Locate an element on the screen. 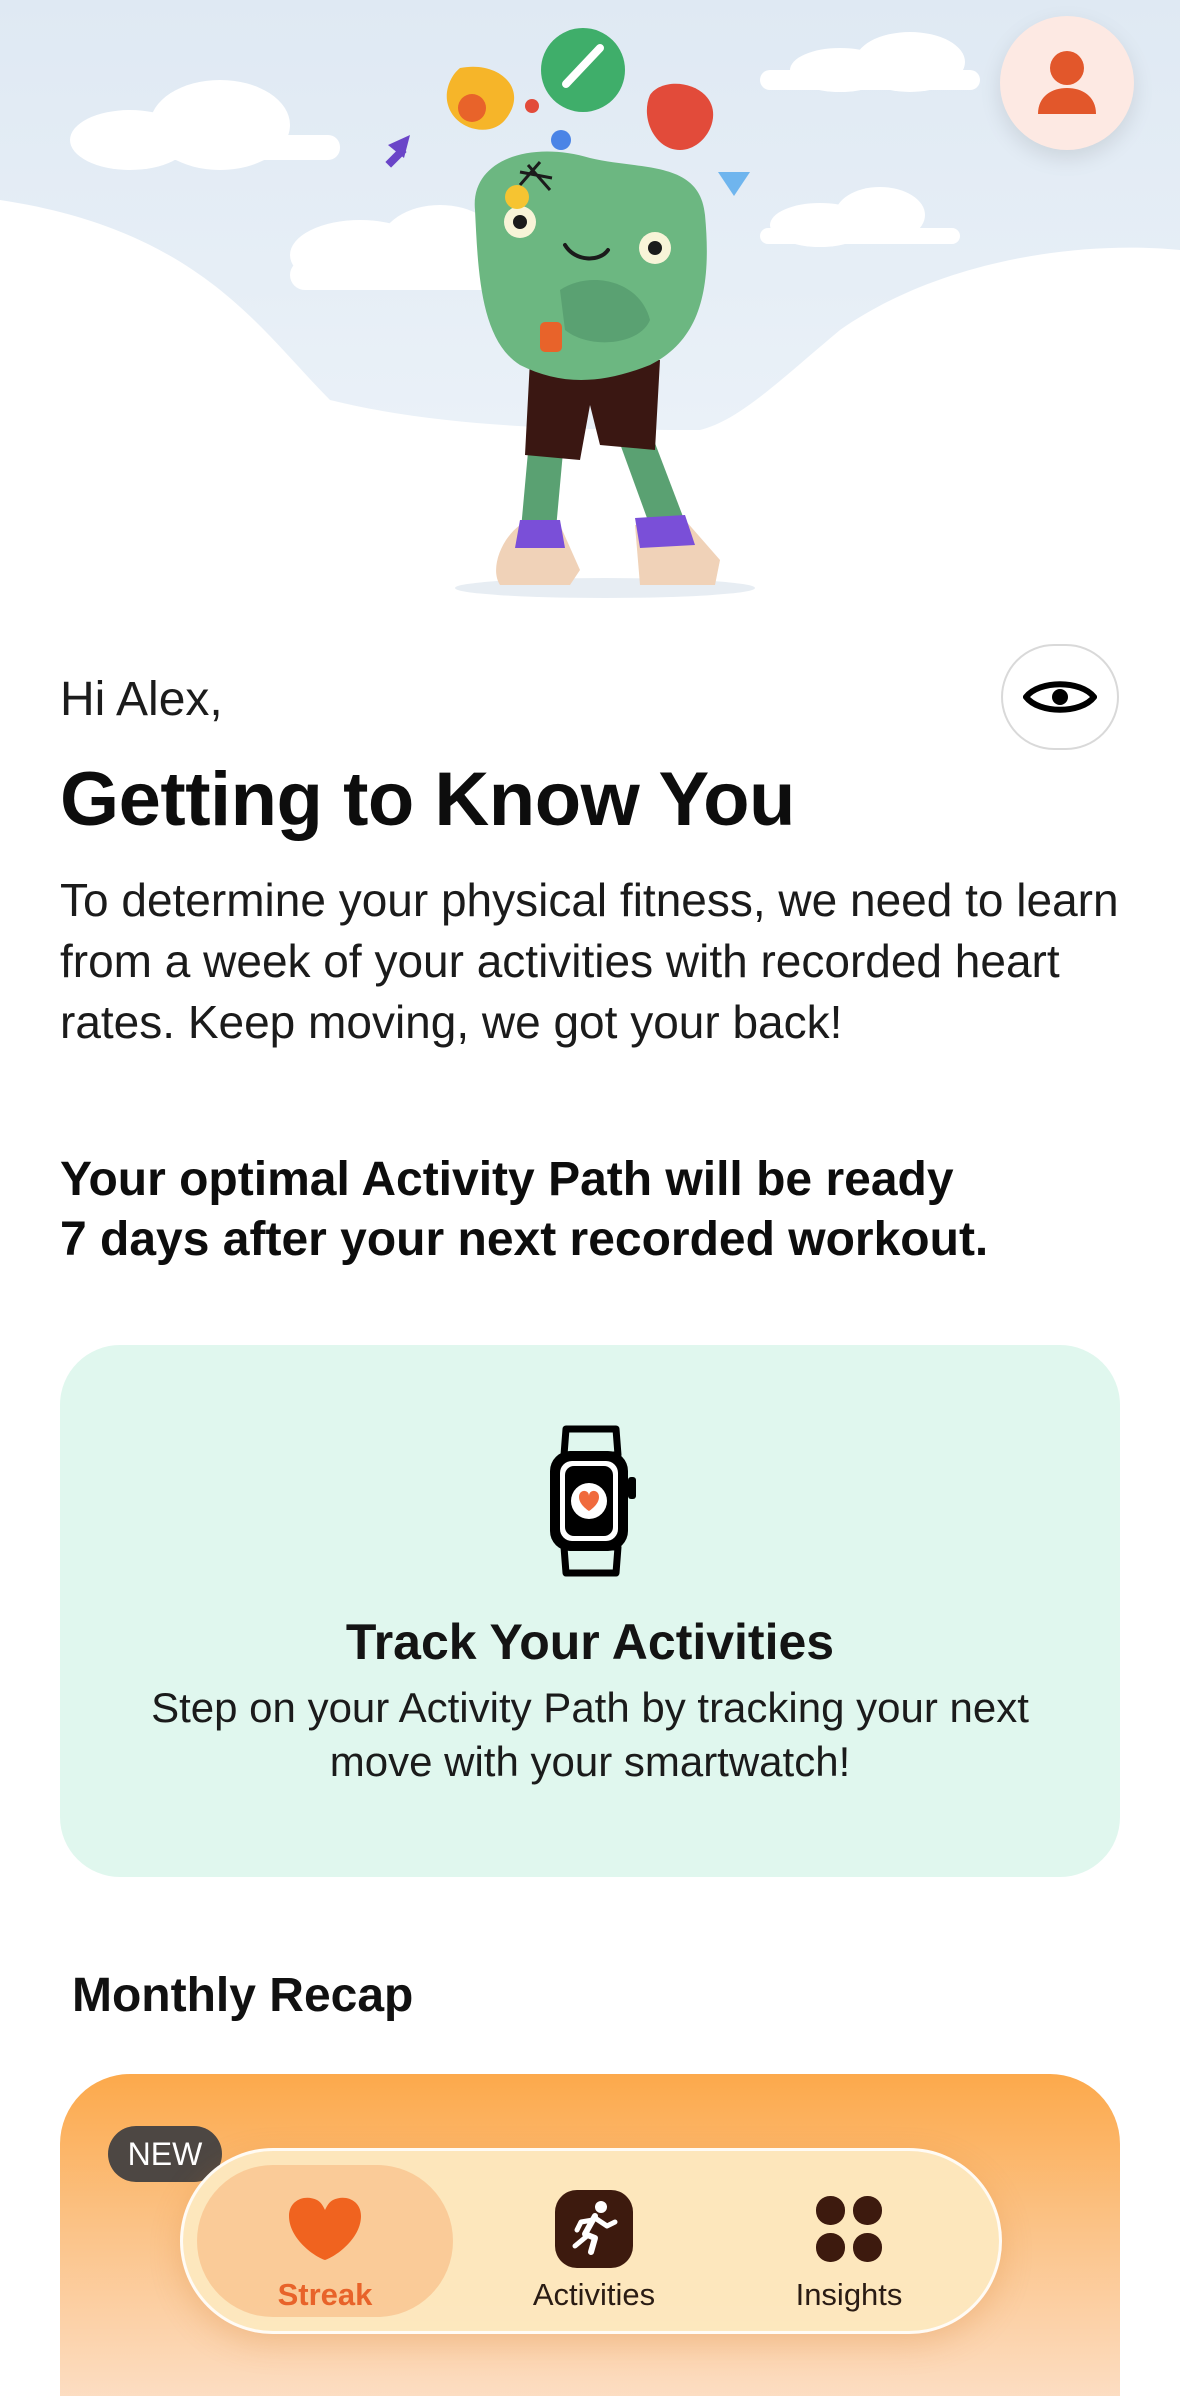 Image resolution: width=1180 pixels, height=2396 pixels. smartwatch-icon is located at coordinates (593, 1501).